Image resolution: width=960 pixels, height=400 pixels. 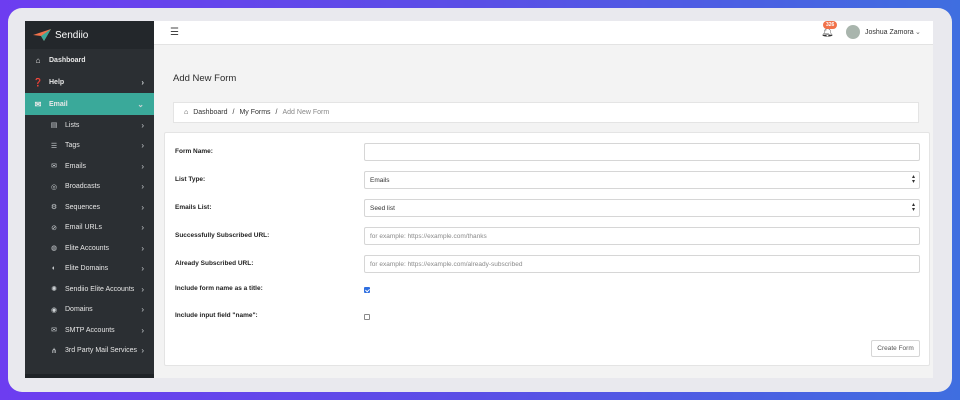 What do you see at coordinates (83, 207) in the screenshot?
I see `sidebar-item-label: Sequences` at bounding box center [83, 207].